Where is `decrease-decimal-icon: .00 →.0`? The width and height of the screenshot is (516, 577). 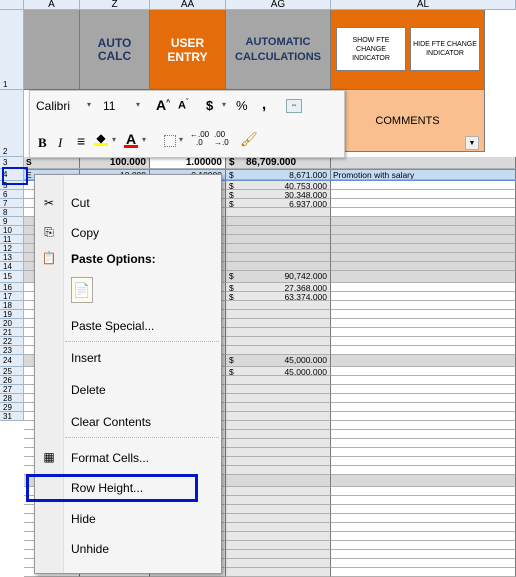 decrease-decimal-icon: .00 →.0 is located at coordinates (221, 139).